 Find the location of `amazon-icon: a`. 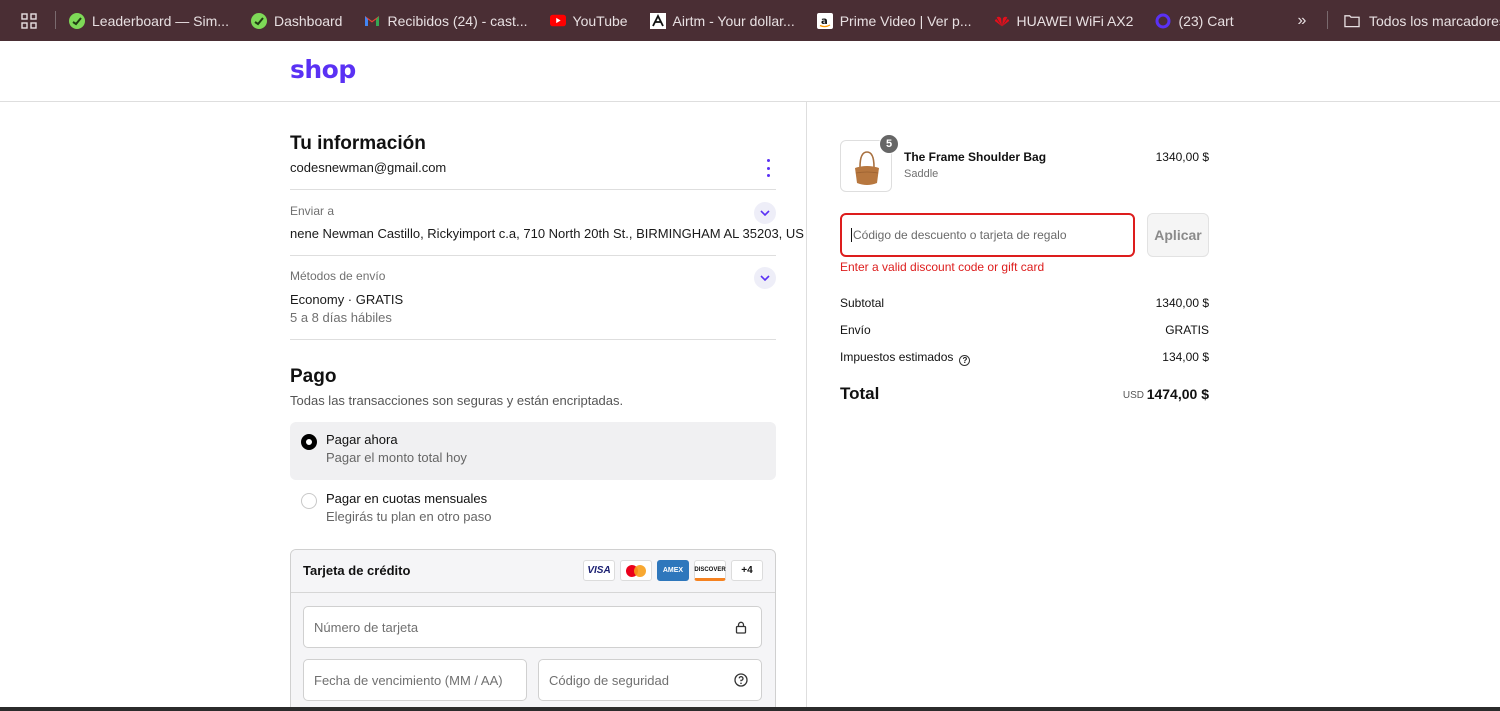

amazon-icon: a is located at coordinates (824, 20).